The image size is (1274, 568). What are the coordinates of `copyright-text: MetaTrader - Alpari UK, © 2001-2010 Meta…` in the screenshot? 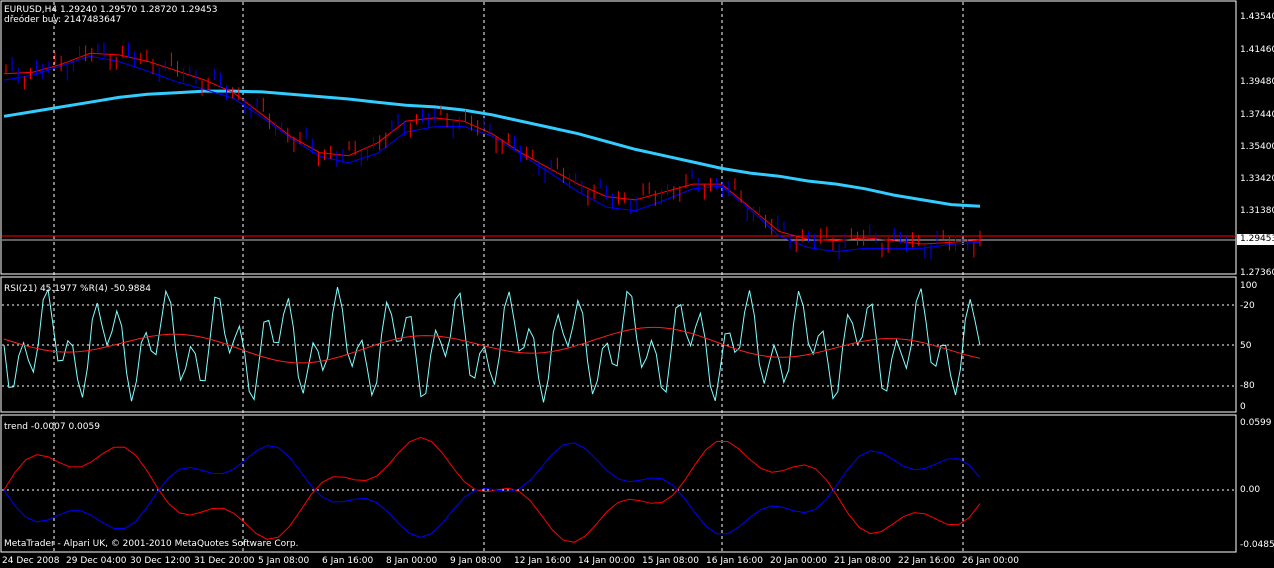 It's located at (151, 544).